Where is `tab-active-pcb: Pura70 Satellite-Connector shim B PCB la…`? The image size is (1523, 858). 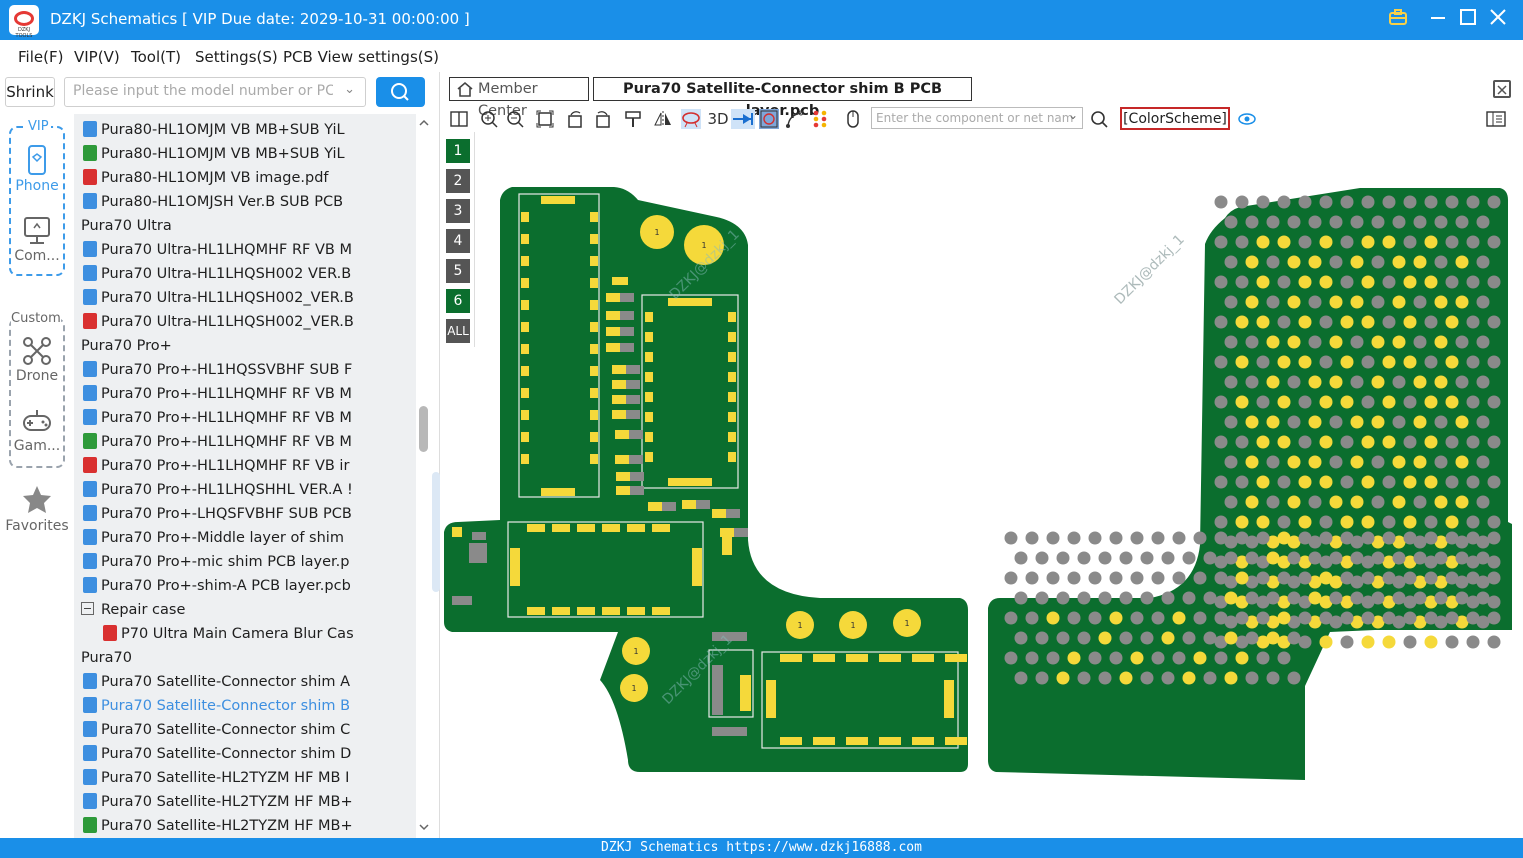 tab-active-pcb: Pura70 Satellite-Connector shim B PCB la… is located at coordinates (782, 98).